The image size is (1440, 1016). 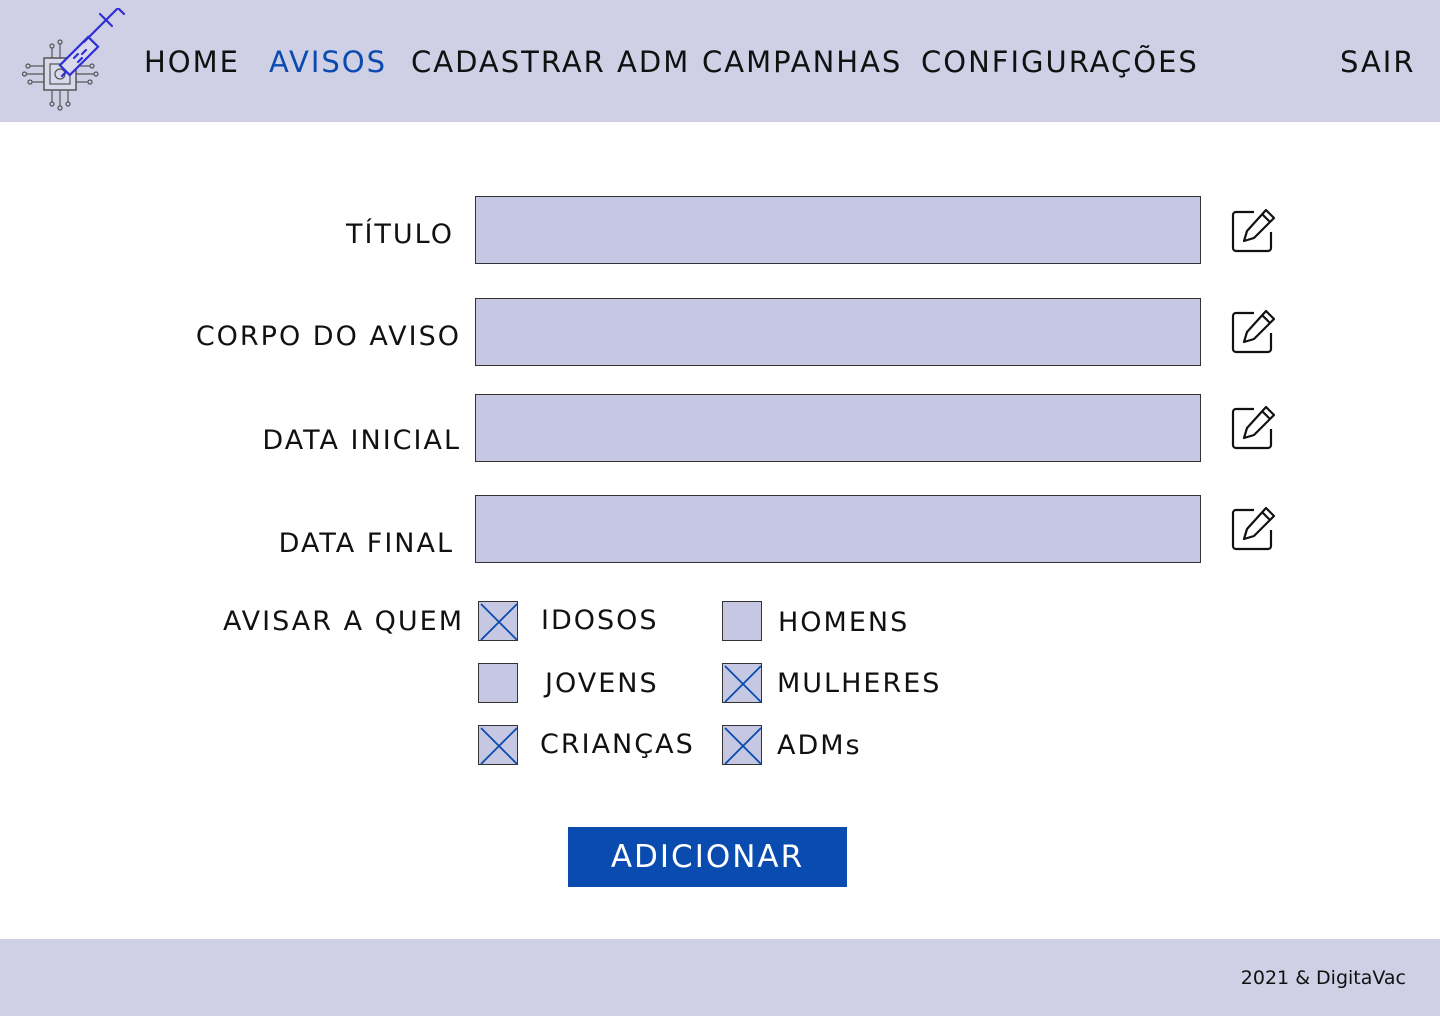 What do you see at coordinates (1378, 62) in the screenshot?
I see `logout-link: SAIR` at bounding box center [1378, 62].